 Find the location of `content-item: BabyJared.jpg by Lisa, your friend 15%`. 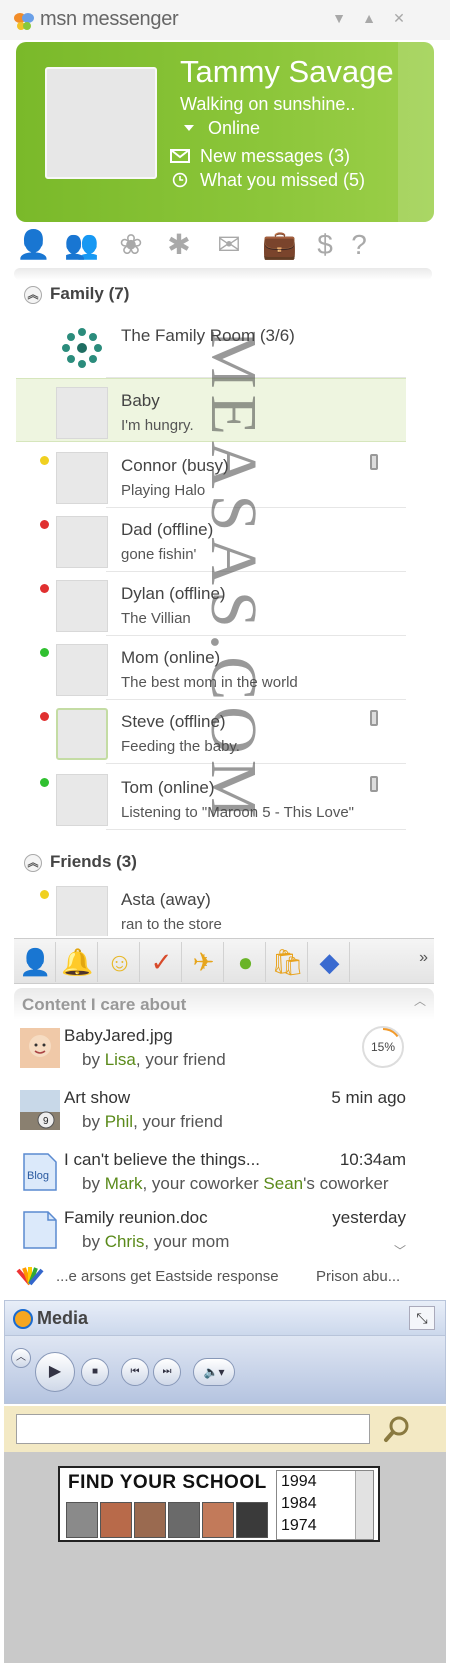

content-item: BabyJared.jpg by Lisa, your friend 15% is located at coordinates (224, 1052).